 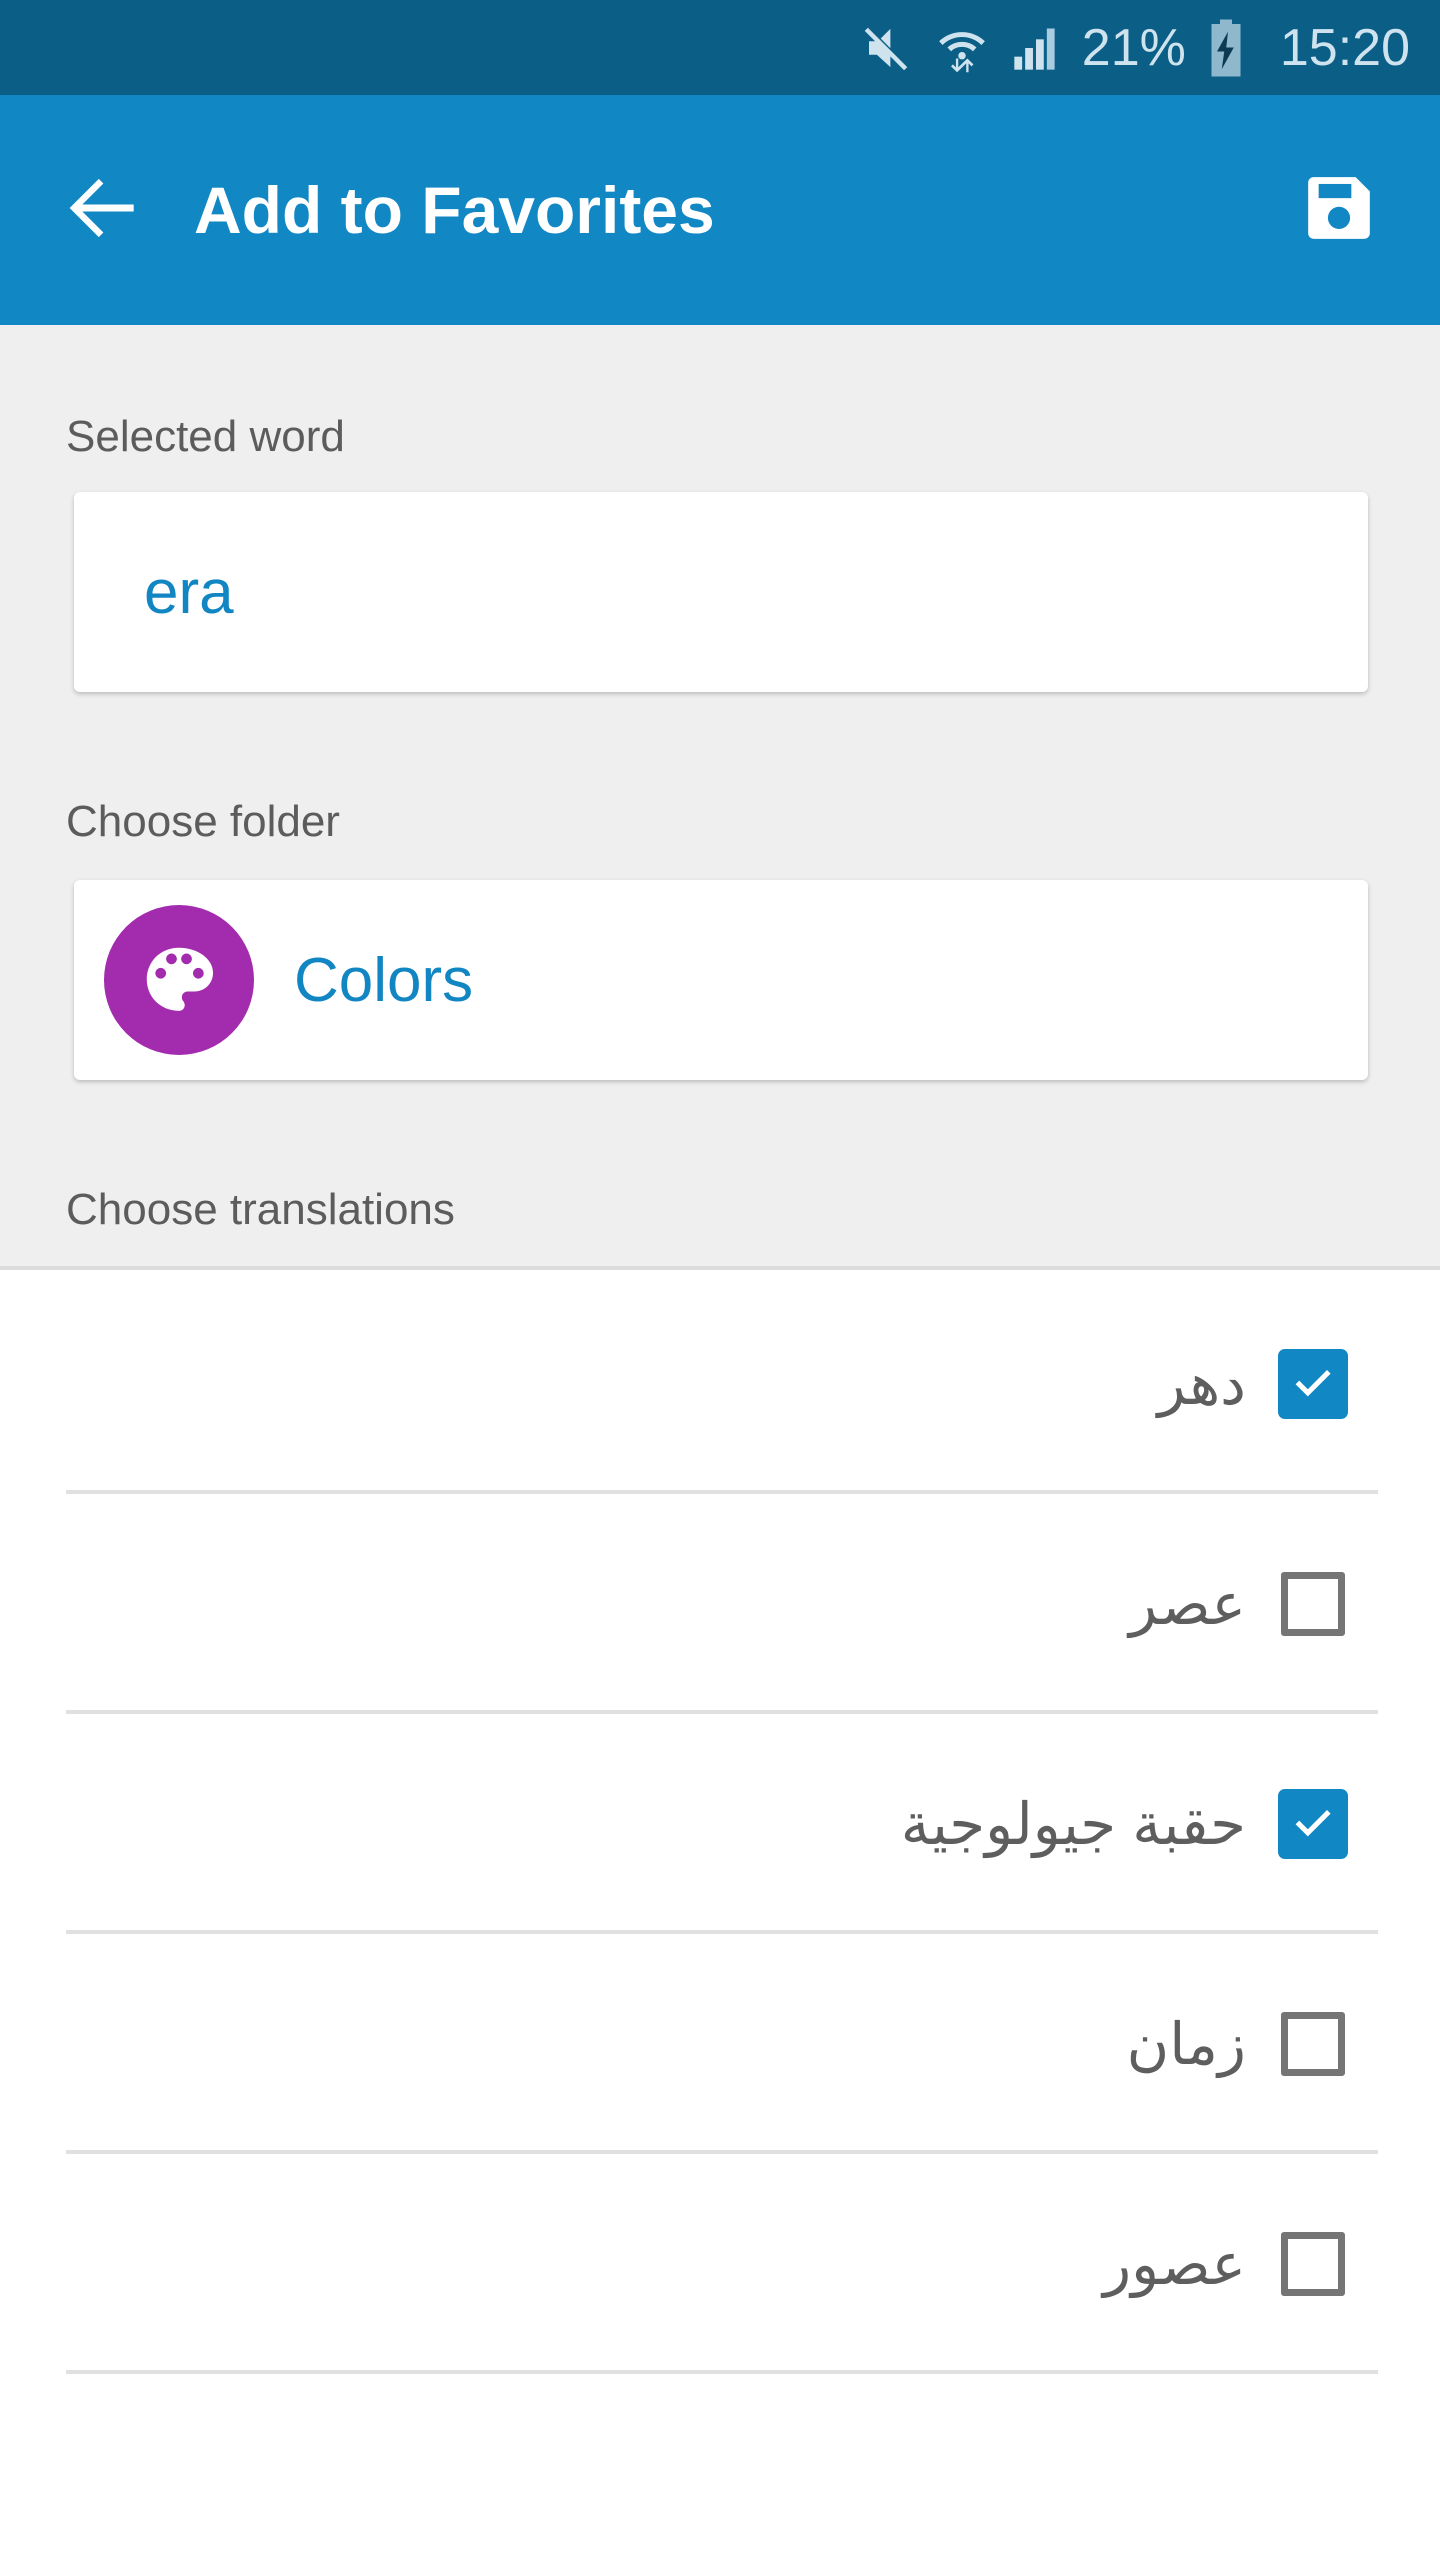 I want to click on translation-text: حقبة جيولوجية, so click(x=1073, y=1824).